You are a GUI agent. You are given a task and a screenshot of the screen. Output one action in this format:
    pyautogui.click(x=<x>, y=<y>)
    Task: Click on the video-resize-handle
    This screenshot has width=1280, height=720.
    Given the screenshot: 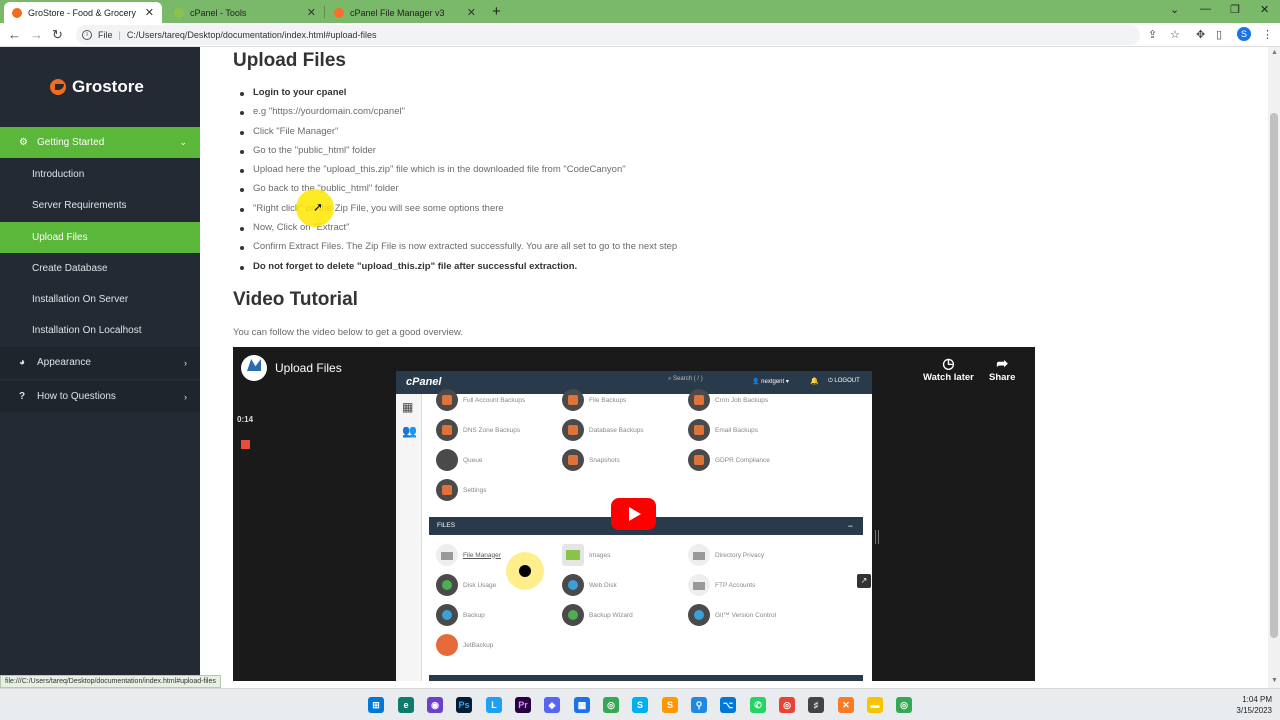 What is the action you would take?
    pyautogui.click(x=877, y=537)
    